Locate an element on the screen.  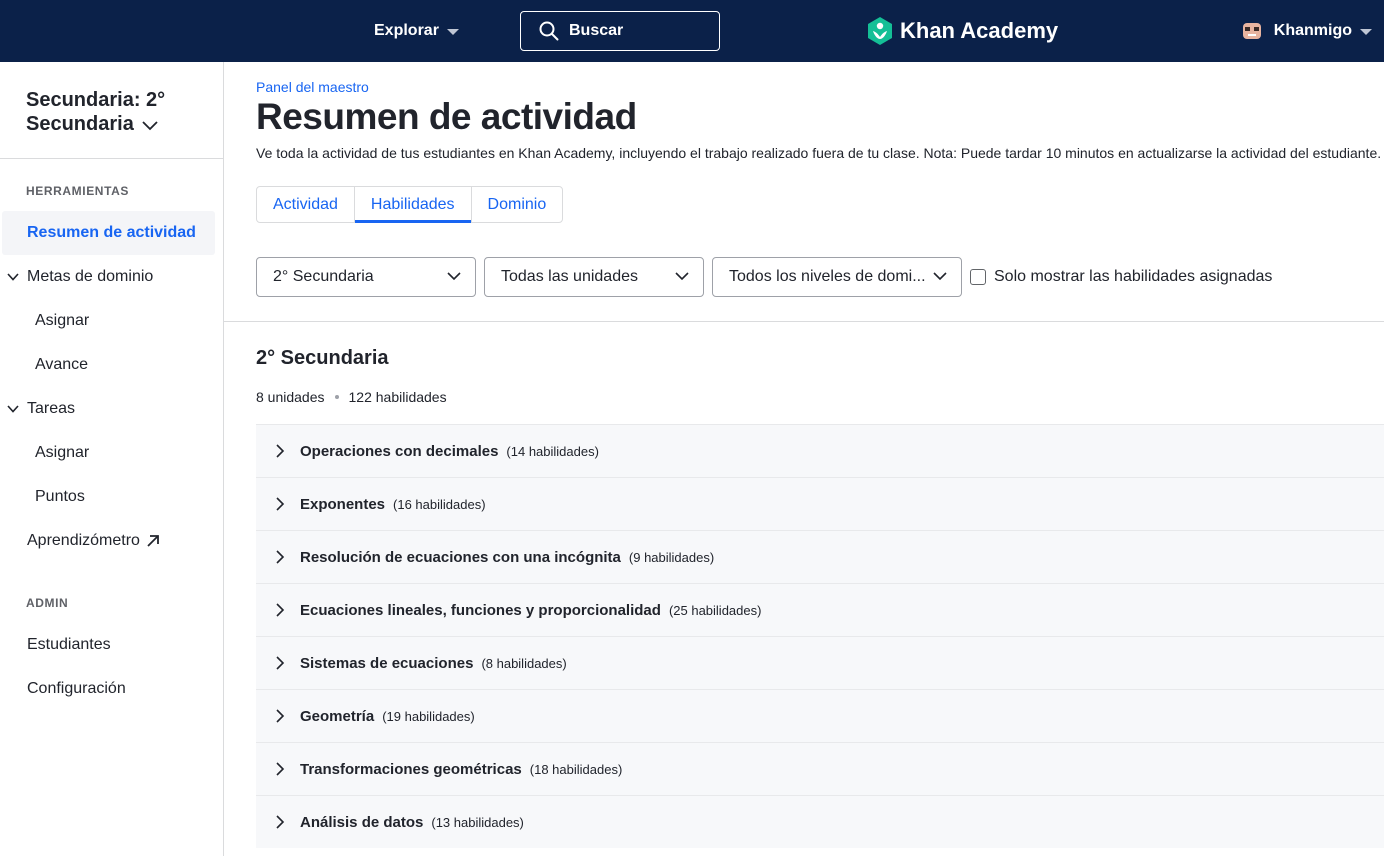
unit-skill-count: (8 habilidades) is located at coordinates (524, 663).